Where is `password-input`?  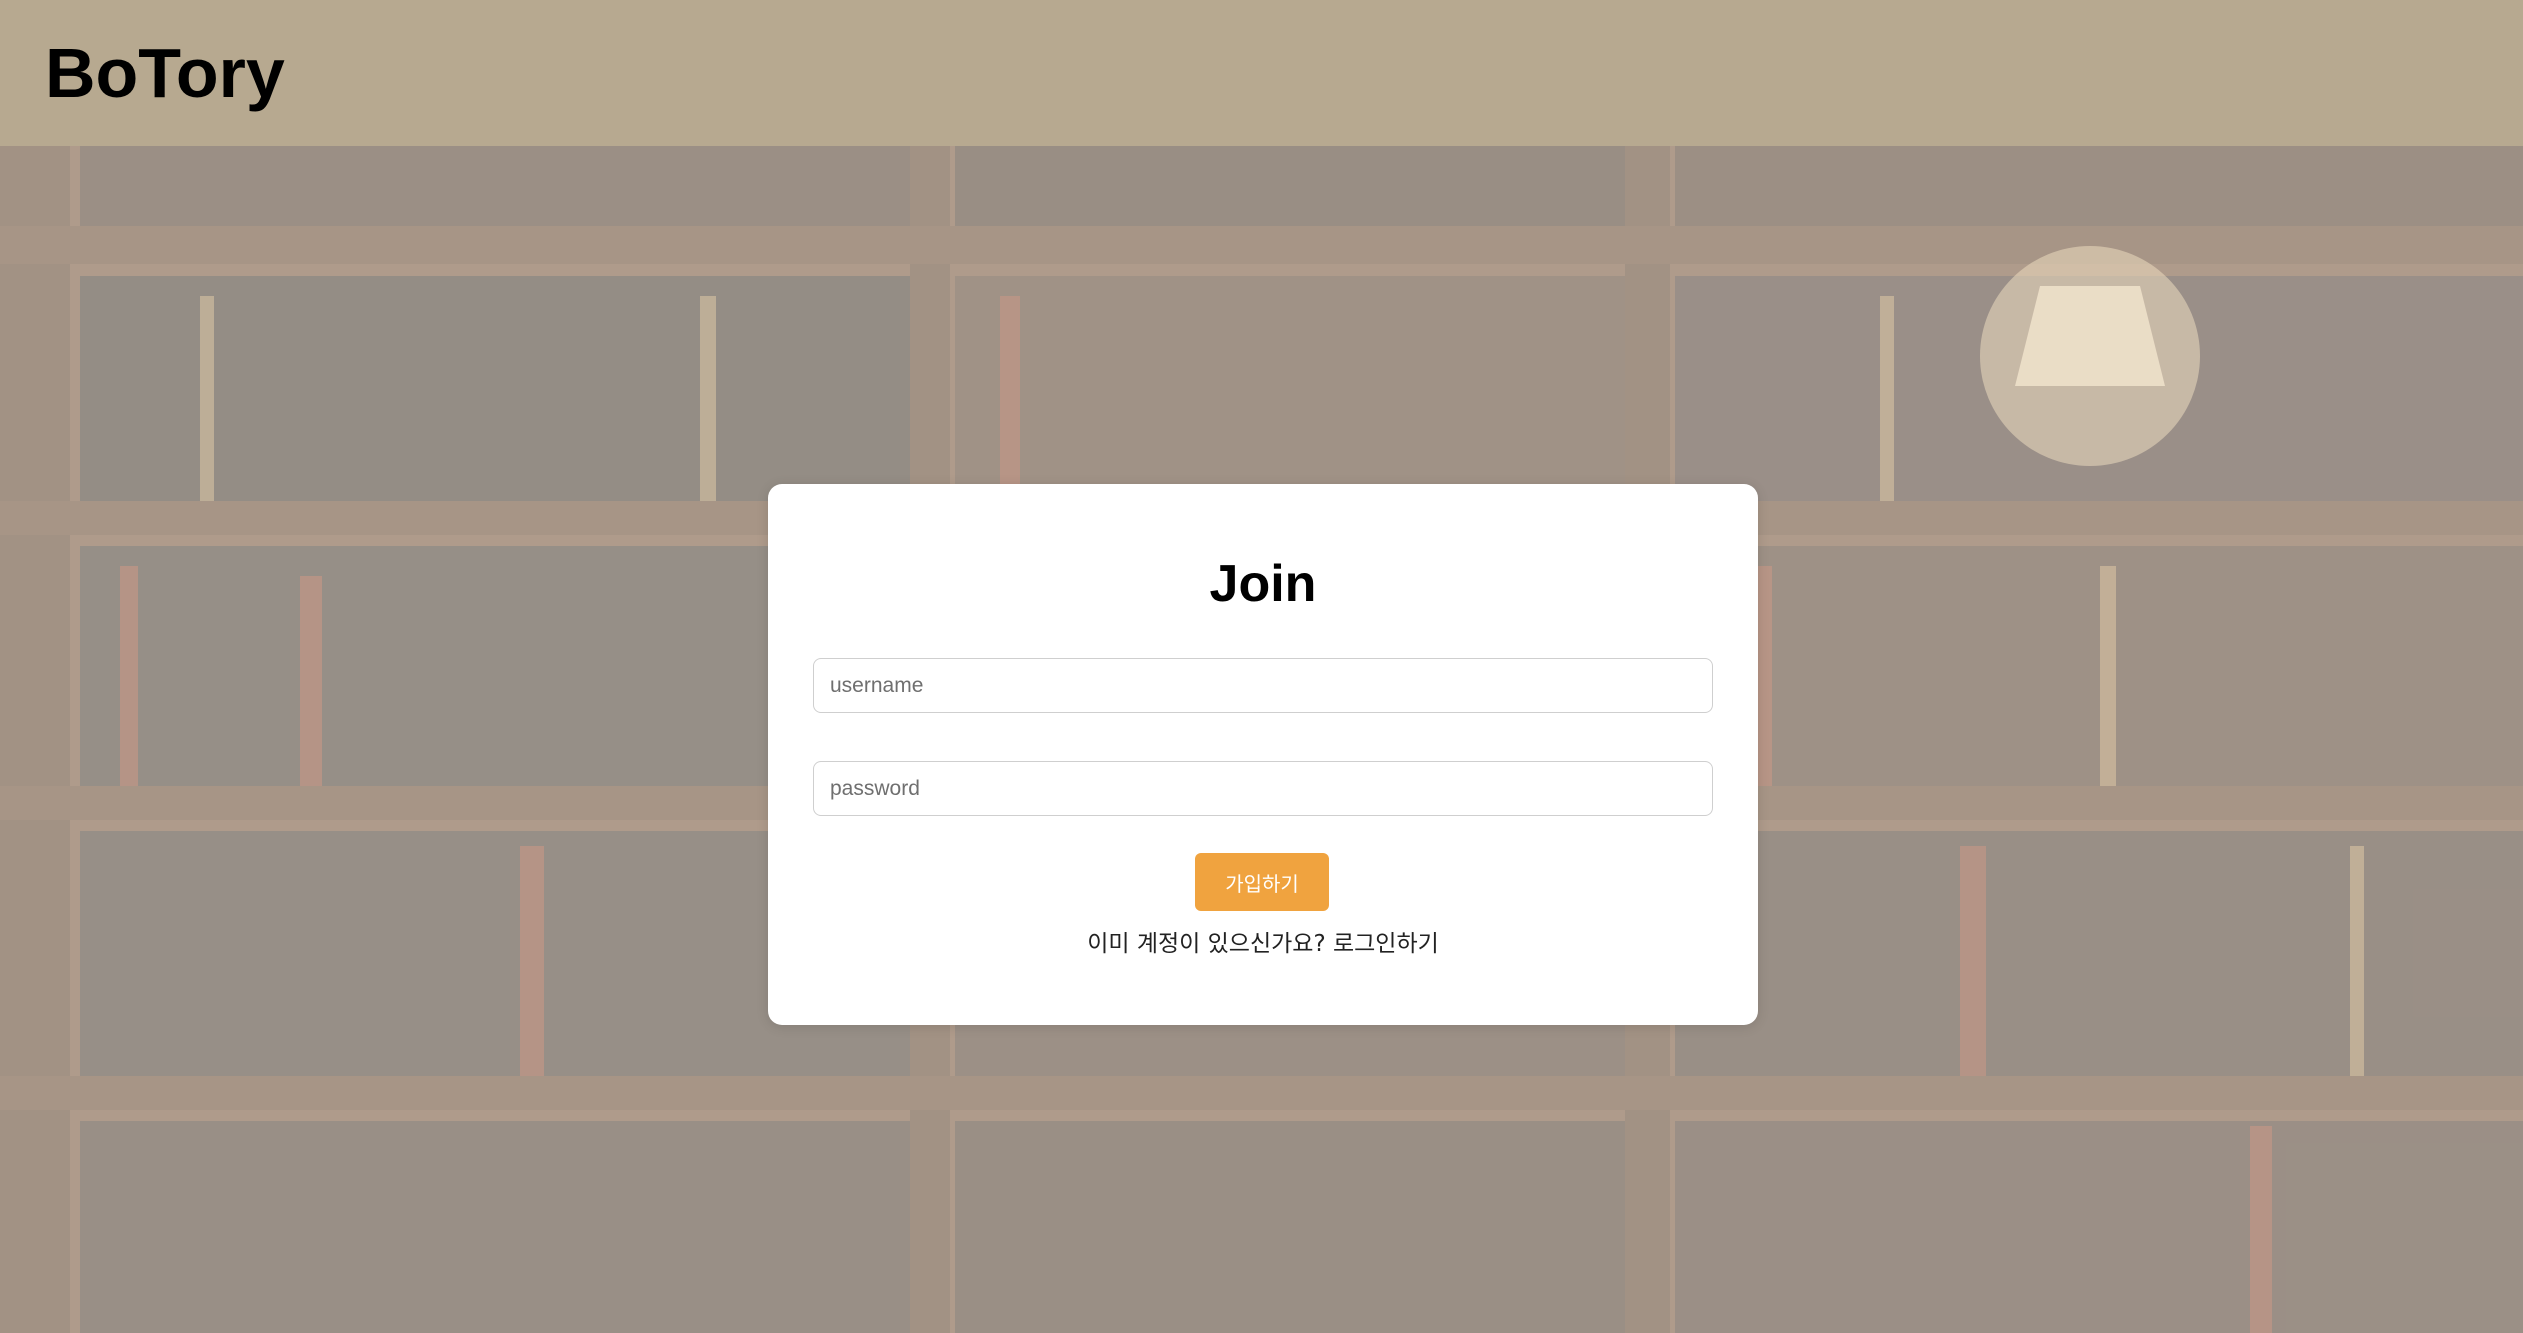 password-input is located at coordinates (1263, 788).